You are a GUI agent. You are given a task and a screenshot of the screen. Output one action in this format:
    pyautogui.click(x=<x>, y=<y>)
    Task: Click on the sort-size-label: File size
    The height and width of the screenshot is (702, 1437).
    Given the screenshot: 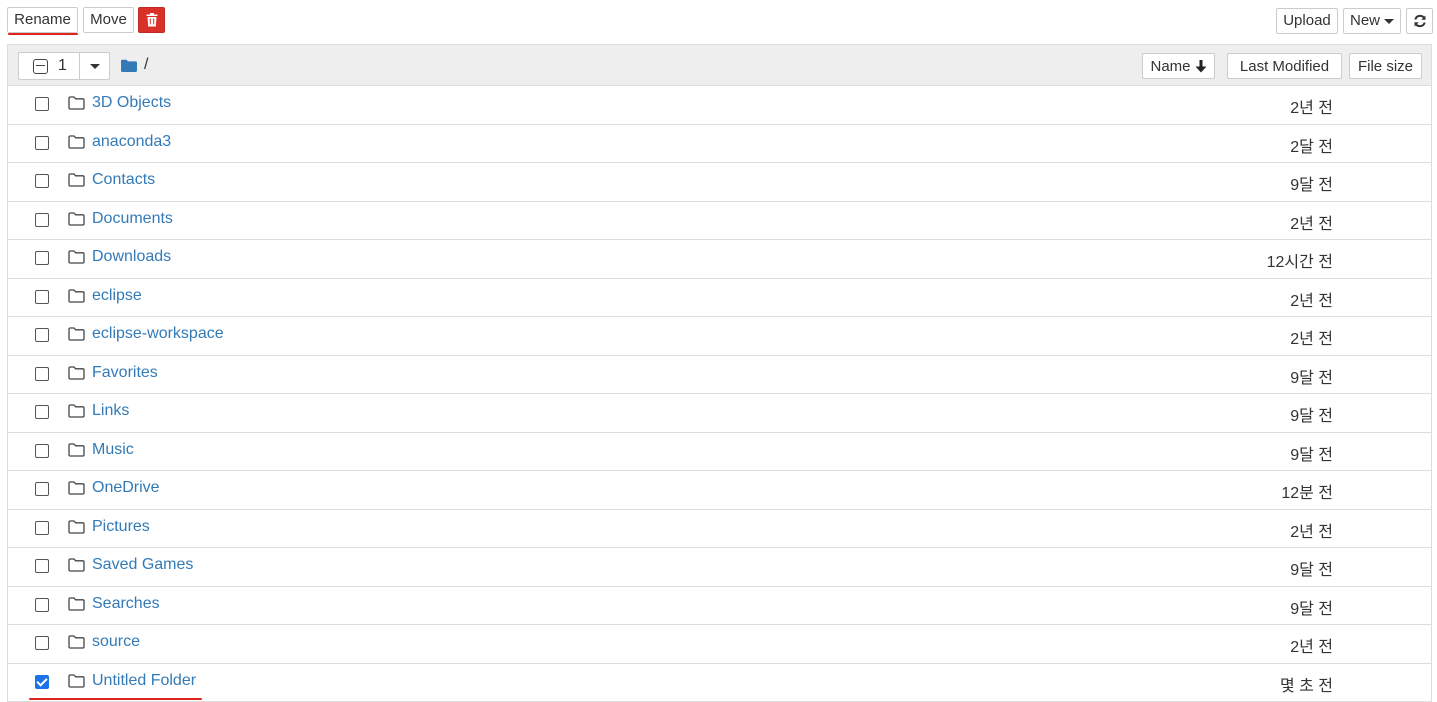 What is the action you would take?
    pyautogui.click(x=1385, y=66)
    